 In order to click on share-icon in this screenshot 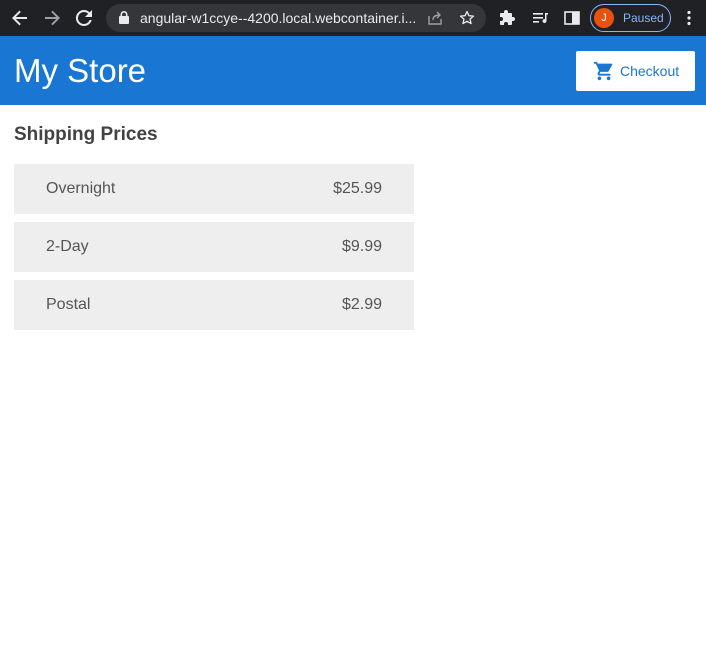, I will do `click(435, 20)`.